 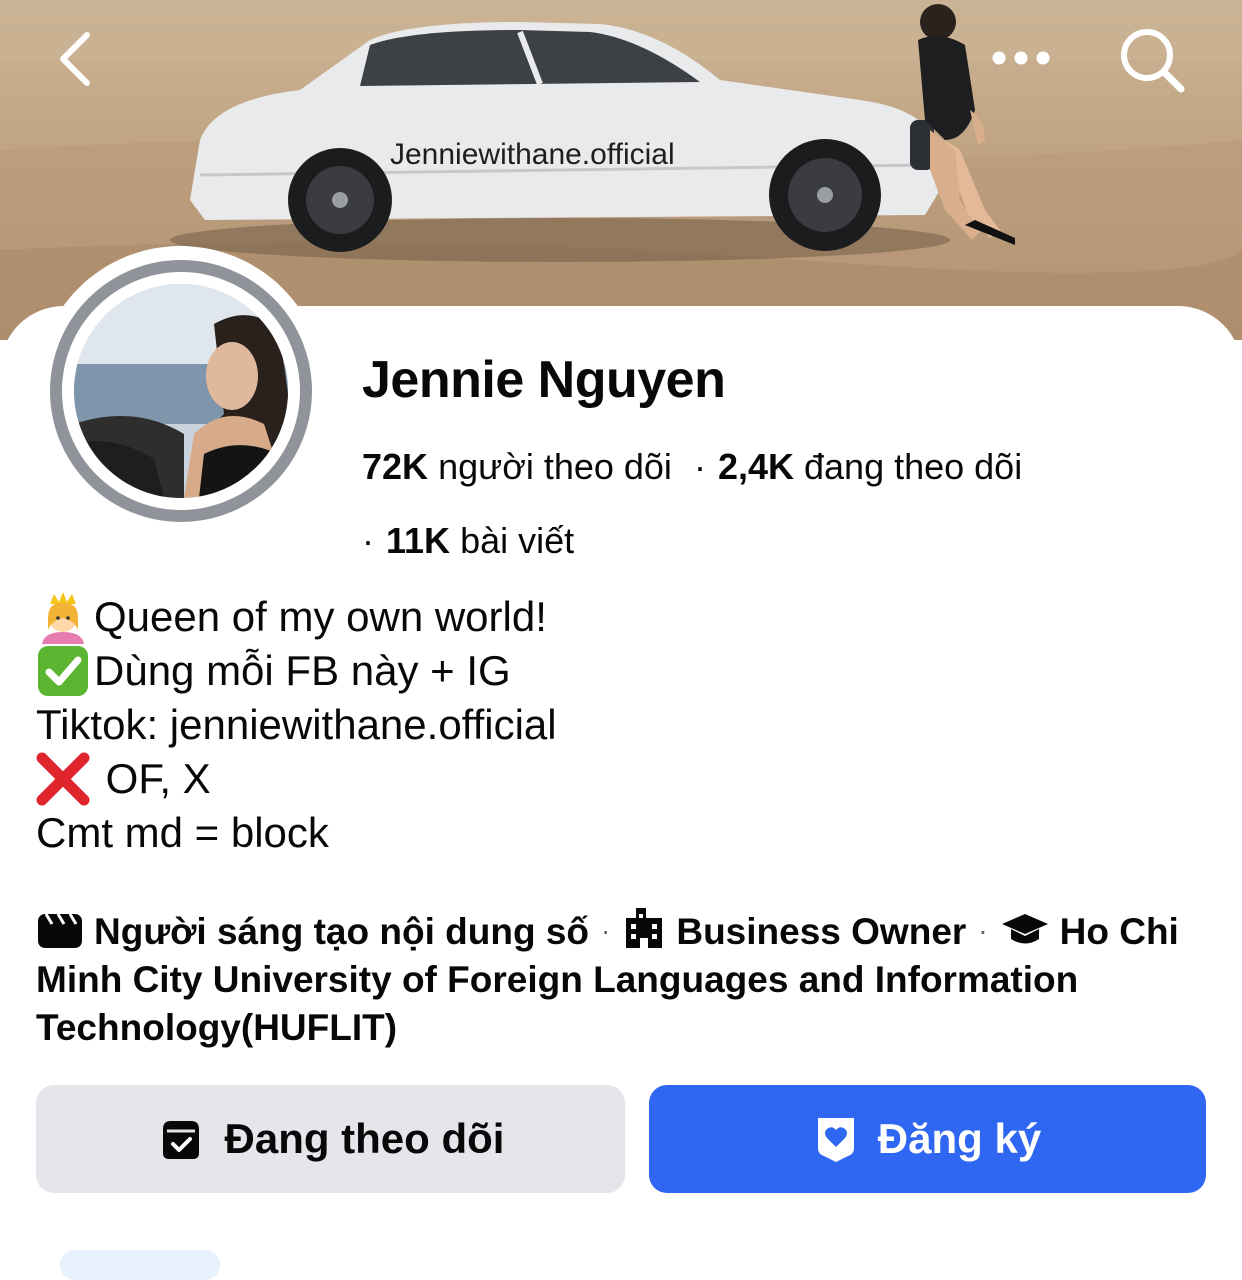 What do you see at coordinates (755, 466) in the screenshot?
I see `following-count: 2,4K` at bounding box center [755, 466].